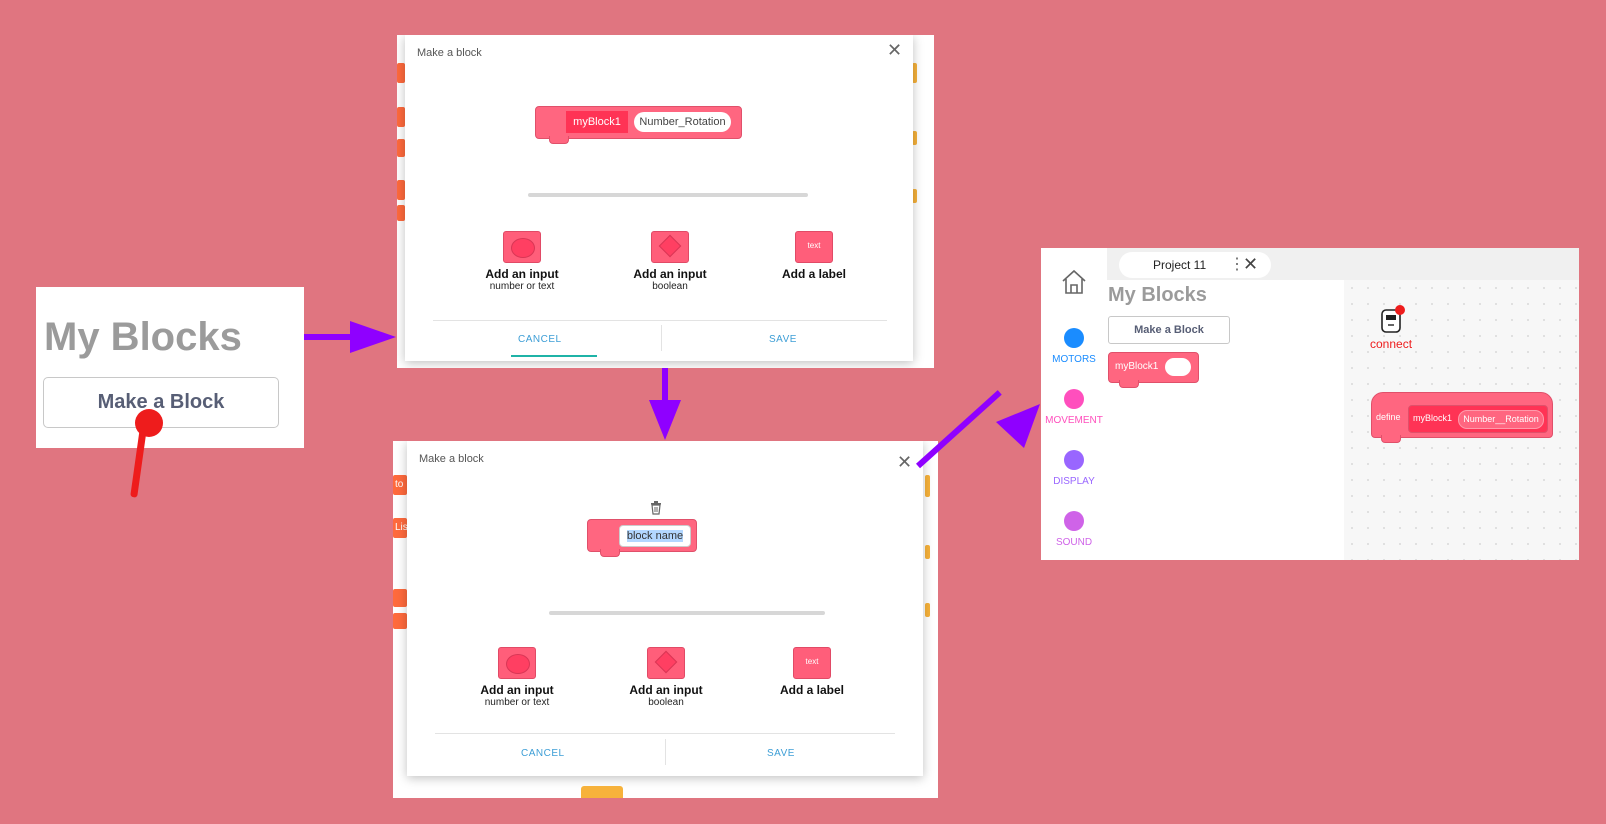 The height and width of the screenshot is (824, 1606). I want to click on define-block: define myBlock1 Number__Rotation, so click(1462, 415).